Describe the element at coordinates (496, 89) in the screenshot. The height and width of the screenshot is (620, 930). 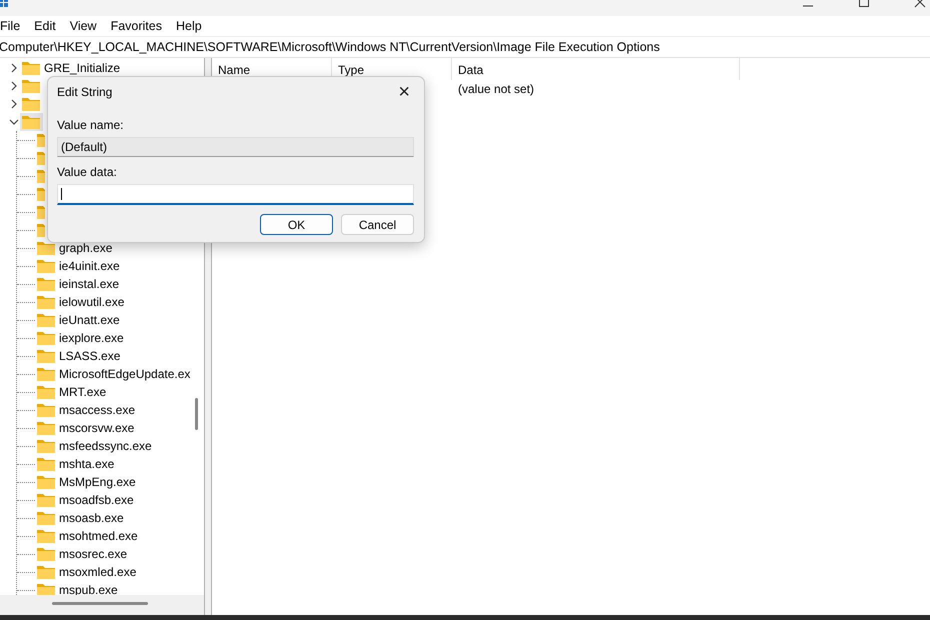
I see `table-cell-text: (value not set)` at that location.